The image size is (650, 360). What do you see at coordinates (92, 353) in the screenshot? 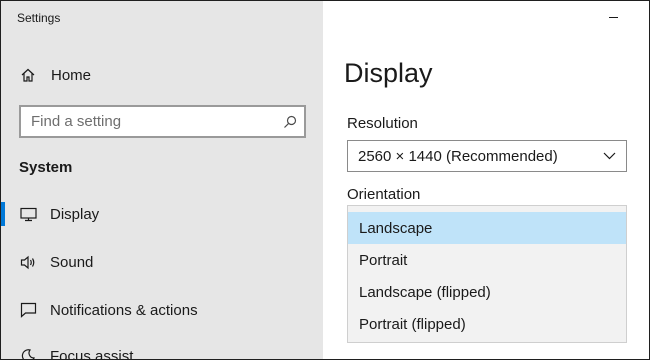
I see `sidebar-item-label: Focus assist` at bounding box center [92, 353].